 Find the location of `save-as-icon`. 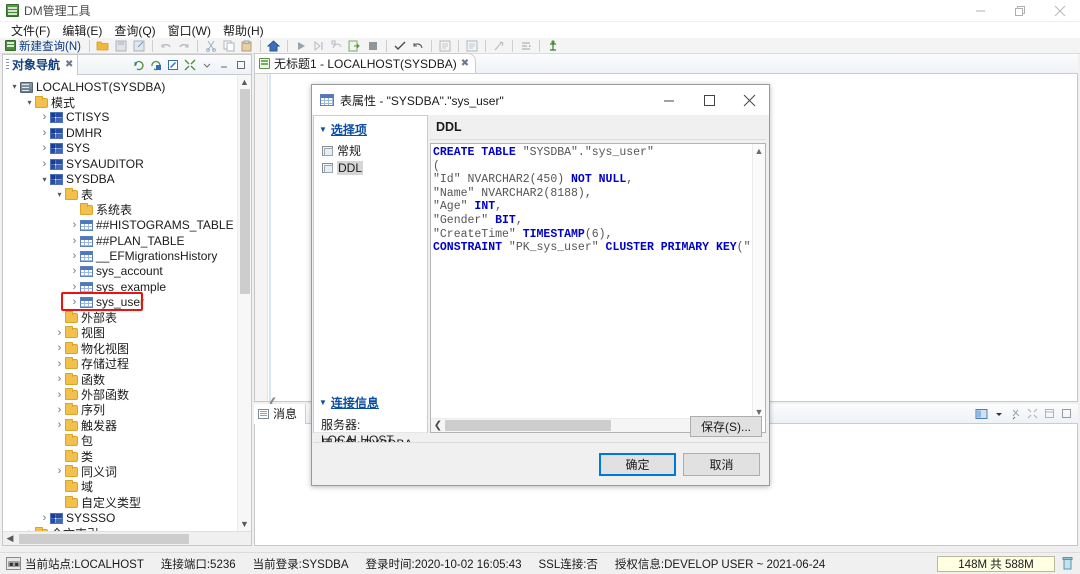

save-as-icon is located at coordinates (139, 46).